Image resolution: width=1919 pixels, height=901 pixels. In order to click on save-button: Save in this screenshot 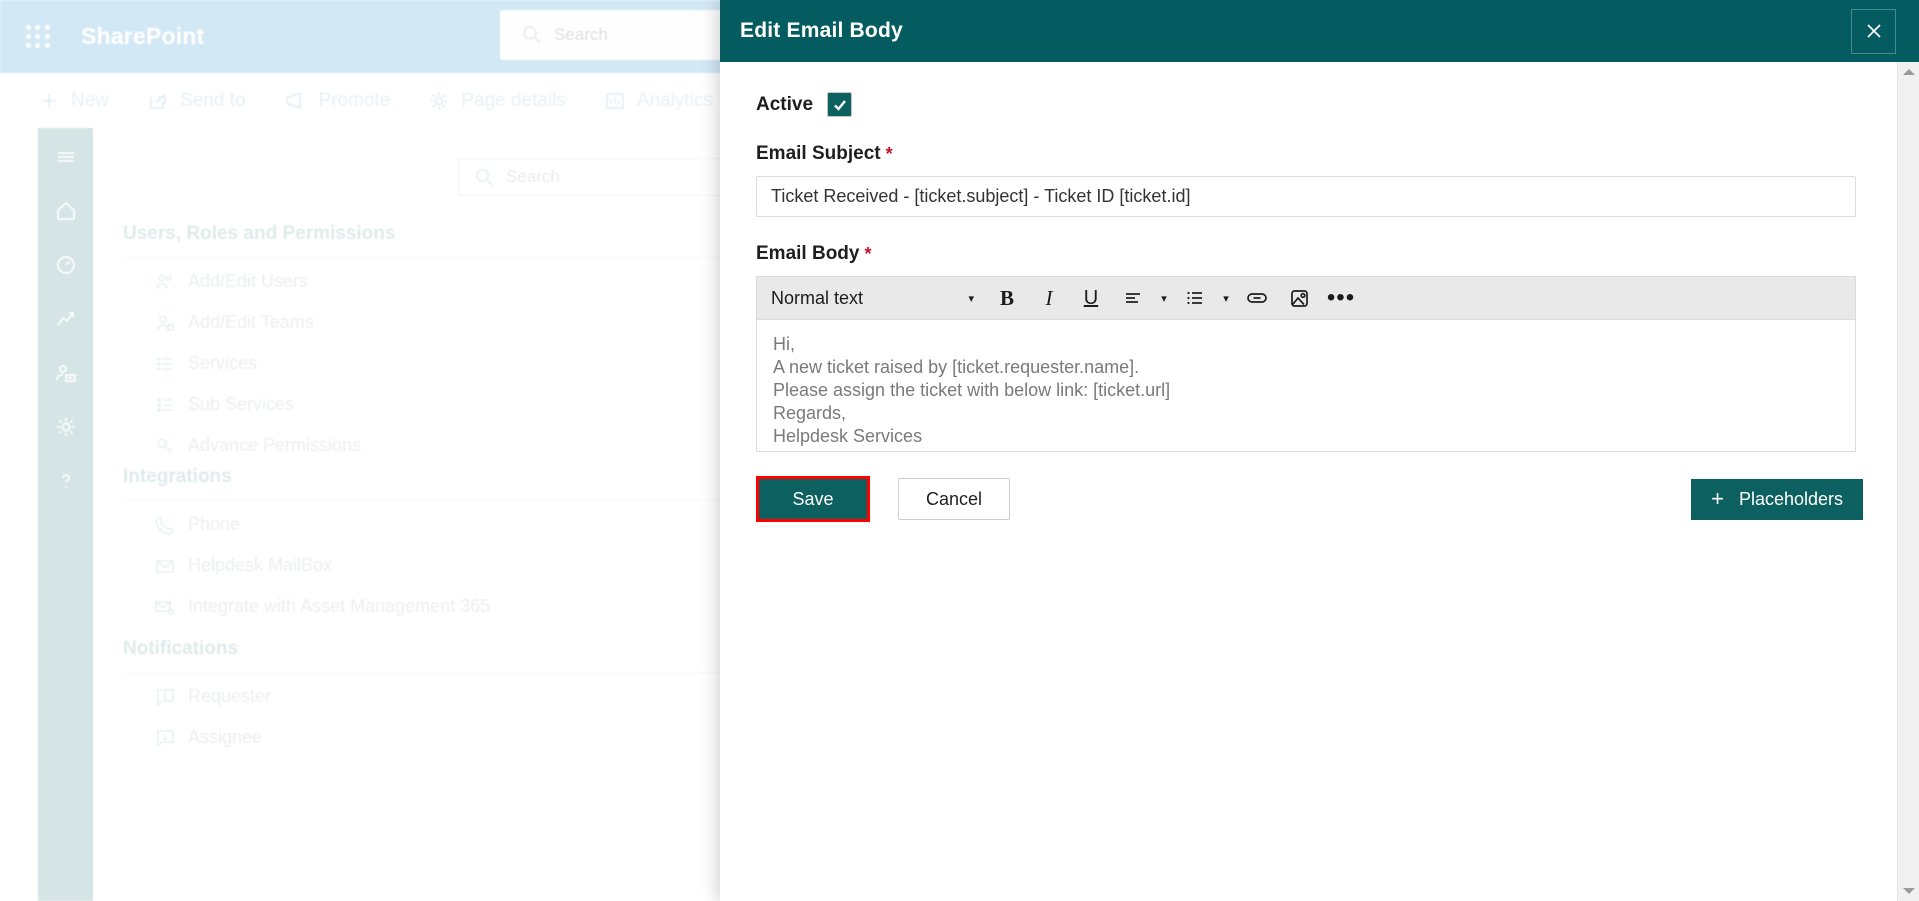, I will do `click(813, 499)`.